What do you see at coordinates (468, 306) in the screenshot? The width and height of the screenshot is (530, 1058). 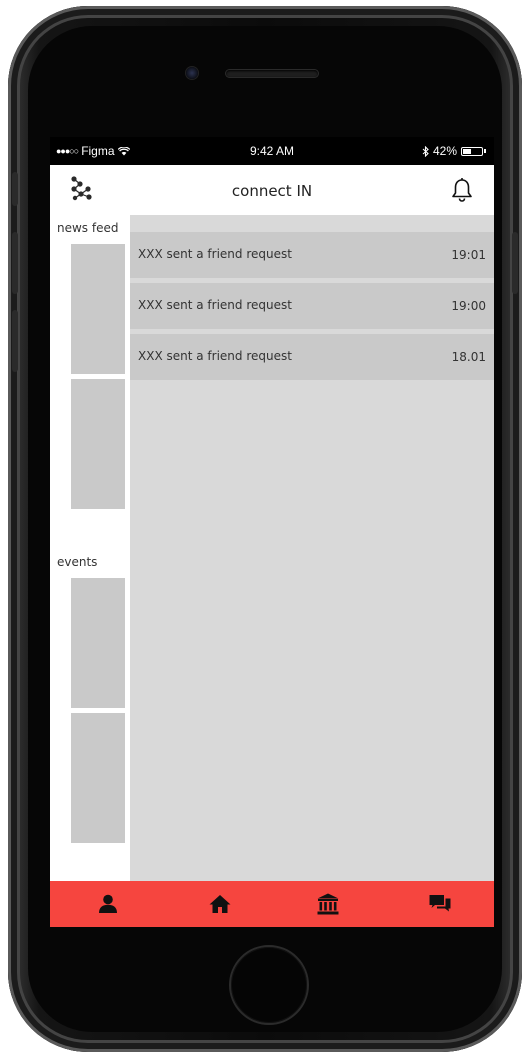 I see `notification-time: 19:00` at bounding box center [468, 306].